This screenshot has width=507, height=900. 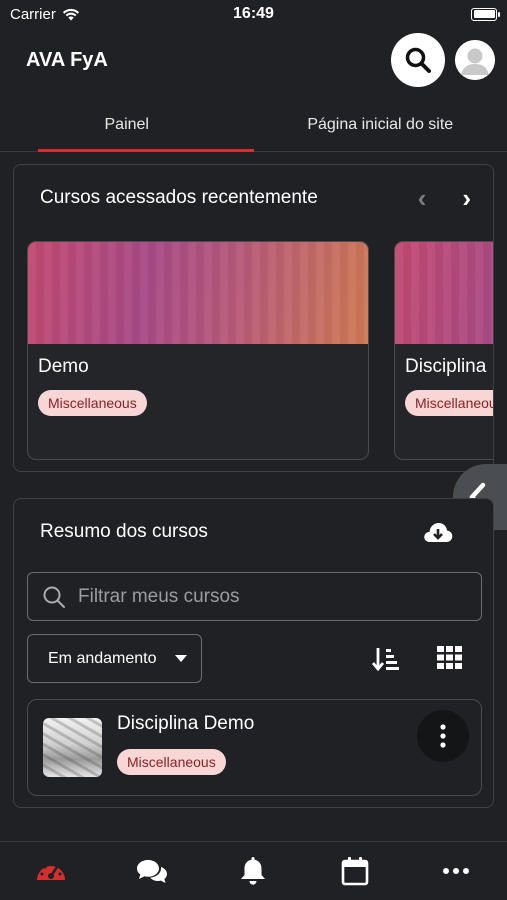 I want to click on course-filter-field, so click(x=254, y=596).